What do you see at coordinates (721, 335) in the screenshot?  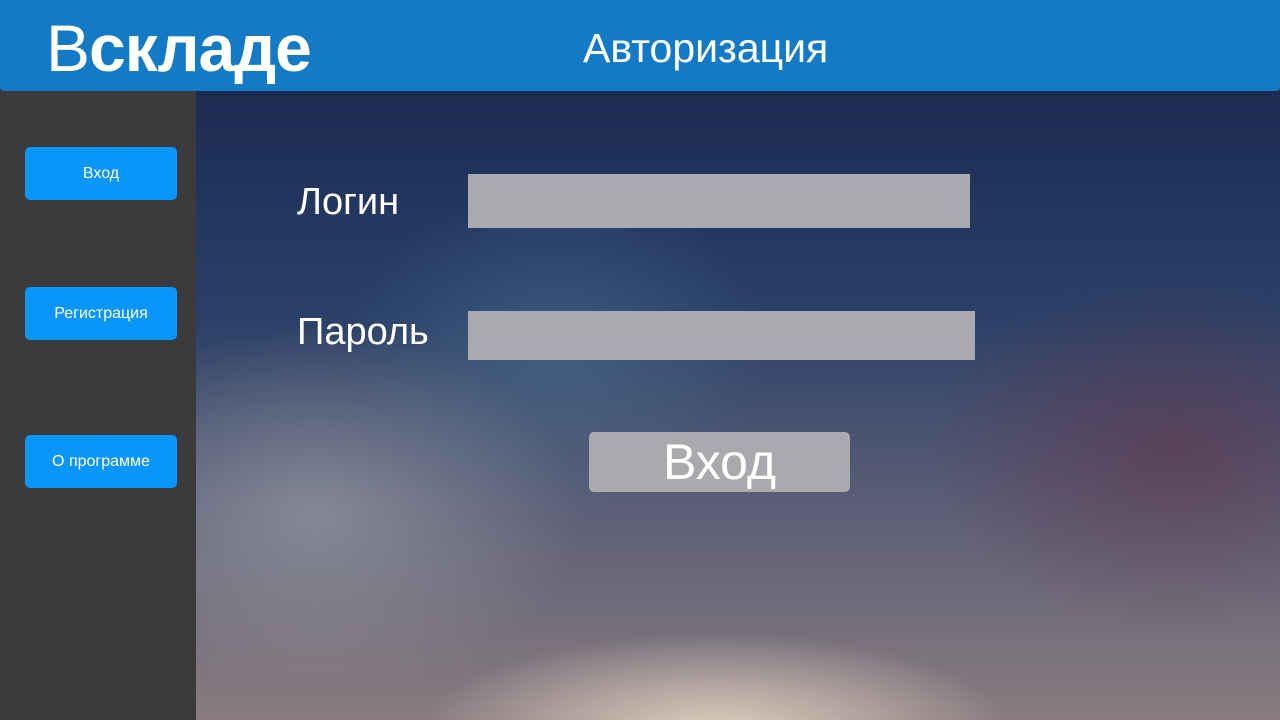 I see `password-input` at bounding box center [721, 335].